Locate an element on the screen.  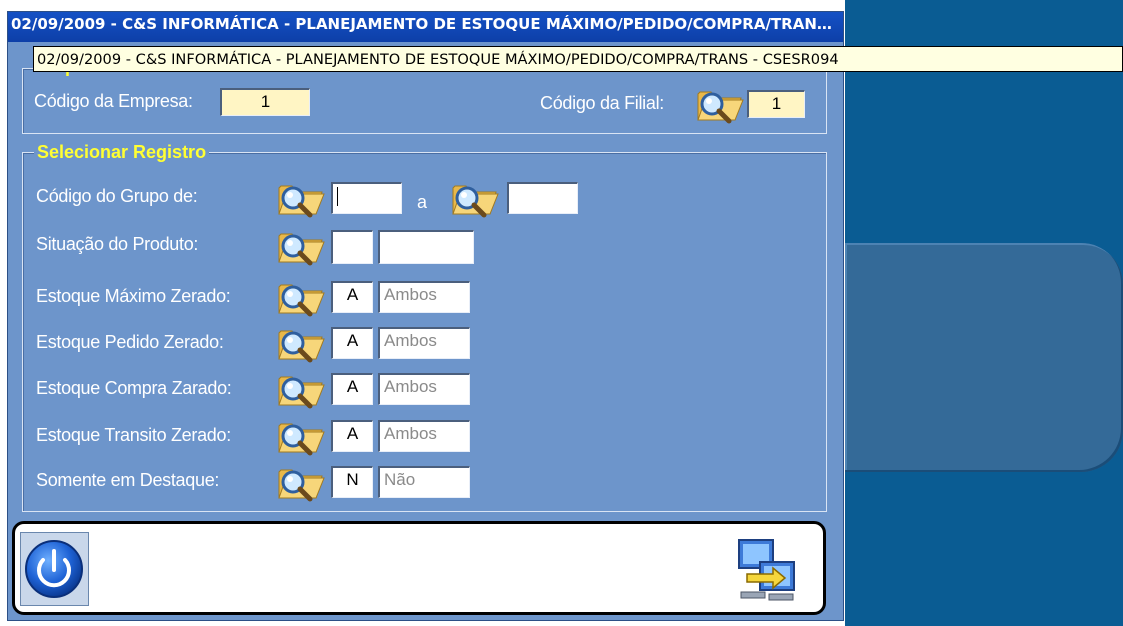
somente-destaque-label: Somente em Destaque: is located at coordinates (128, 480).